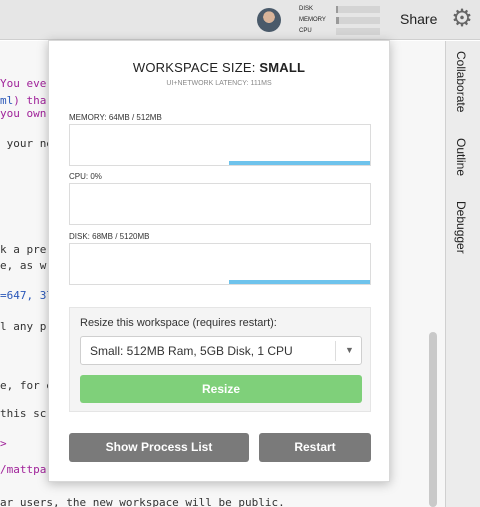 The image size is (480, 507). I want to click on editor-scrollbar-thumb, so click(433, 419).